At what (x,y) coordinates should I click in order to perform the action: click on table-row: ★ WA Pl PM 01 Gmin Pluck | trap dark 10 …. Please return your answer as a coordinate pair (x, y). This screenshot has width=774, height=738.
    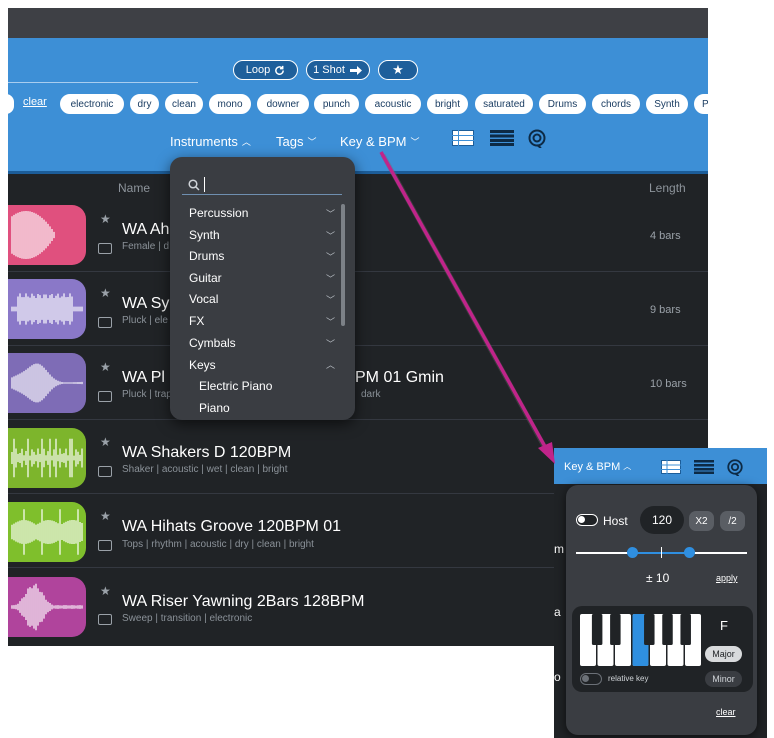
    Looking at the image, I should click on (358, 383).